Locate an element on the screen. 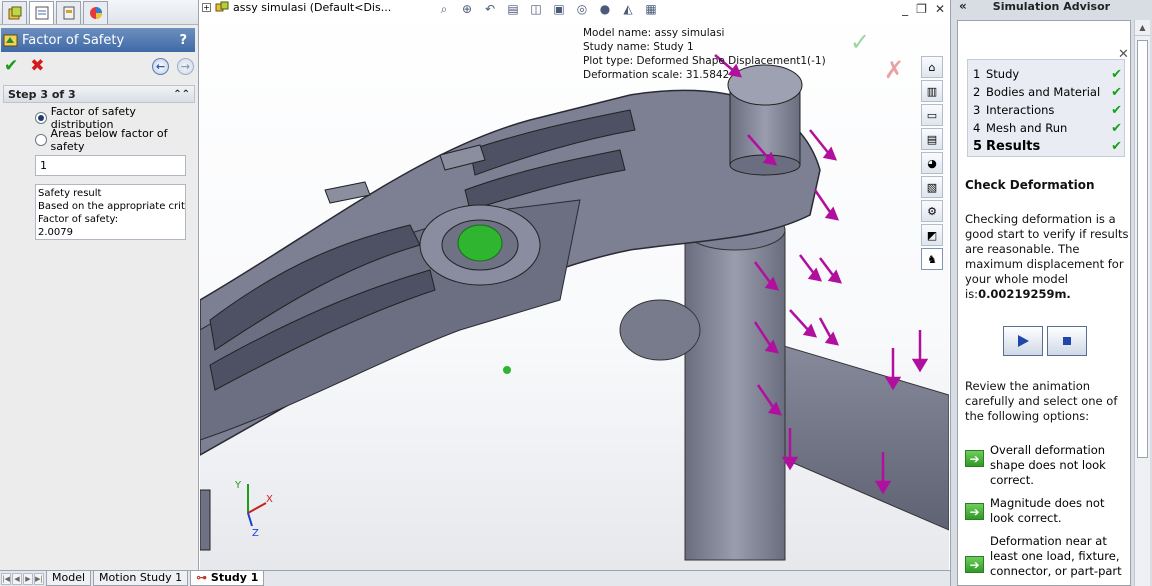 The image size is (1152, 586). step-label: Step 3 of 3 is located at coordinates (42, 94).